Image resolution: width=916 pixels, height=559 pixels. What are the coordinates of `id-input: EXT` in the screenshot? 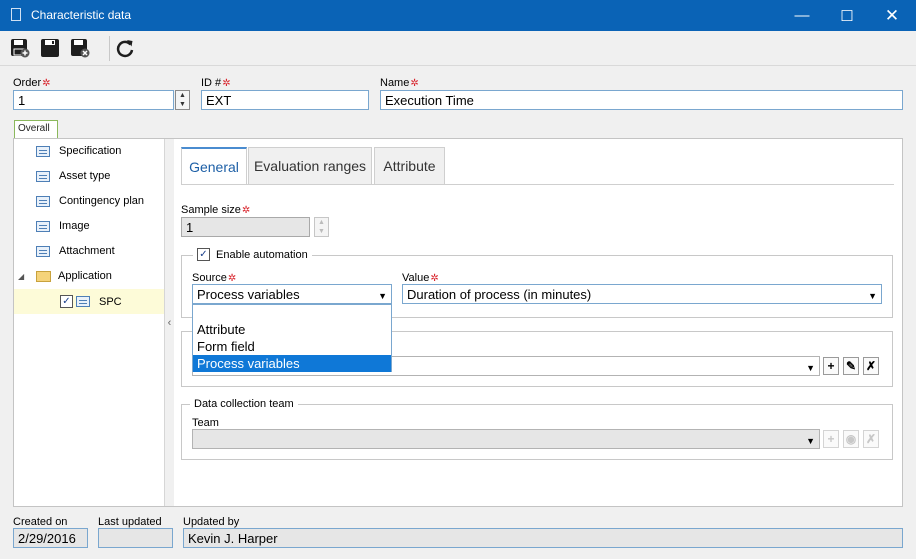 It's located at (285, 100).